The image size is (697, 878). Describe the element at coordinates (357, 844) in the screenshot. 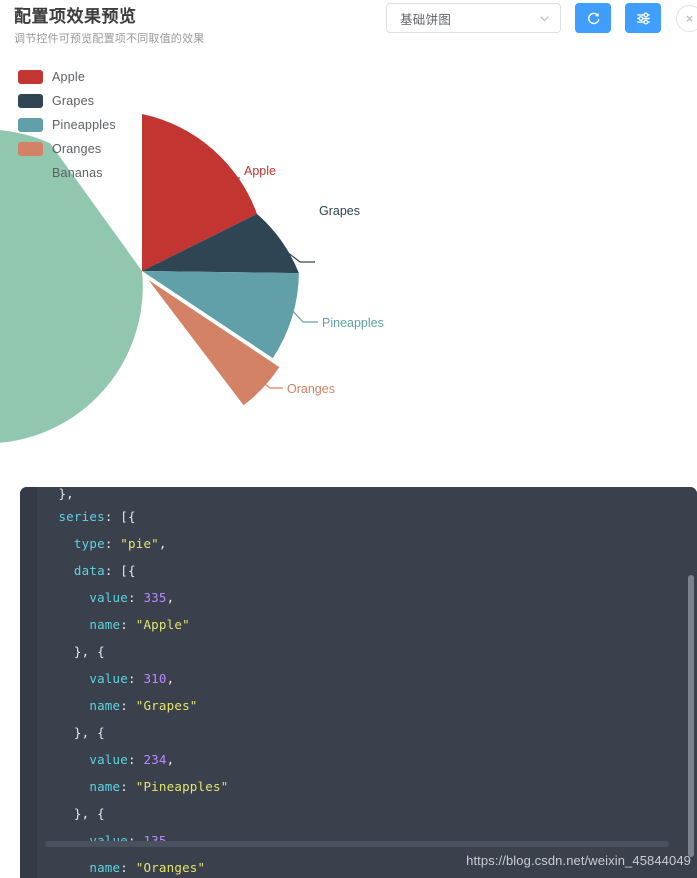

I see `code-horizontal-scrollbar` at that location.